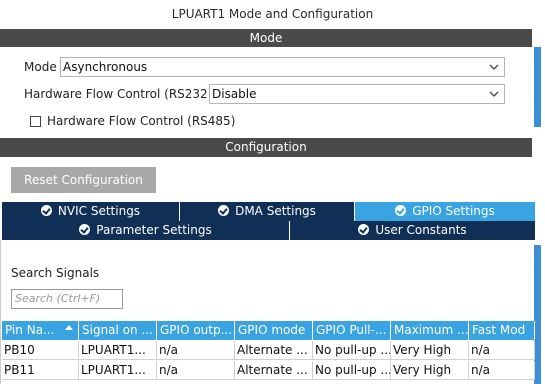  I want to click on tab-label: DMA Settings, so click(275, 211).